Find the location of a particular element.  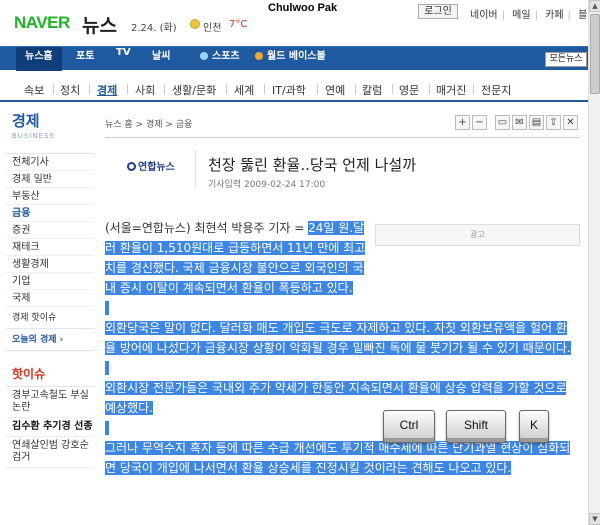

close-icon: ✕ is located at coordinates (570, 122).